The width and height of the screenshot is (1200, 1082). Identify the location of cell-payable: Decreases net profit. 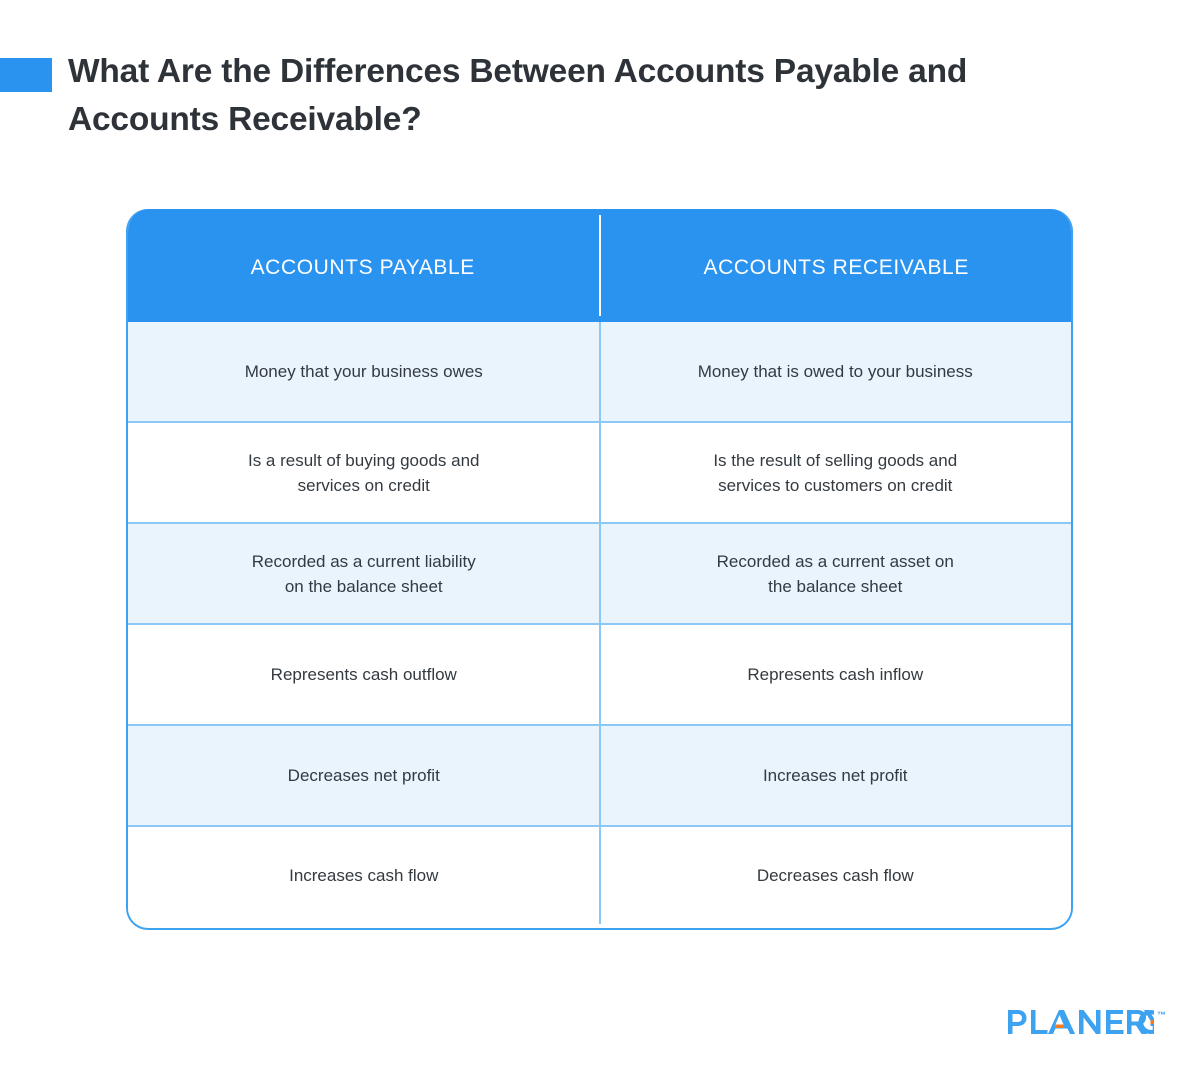
(363, 775).